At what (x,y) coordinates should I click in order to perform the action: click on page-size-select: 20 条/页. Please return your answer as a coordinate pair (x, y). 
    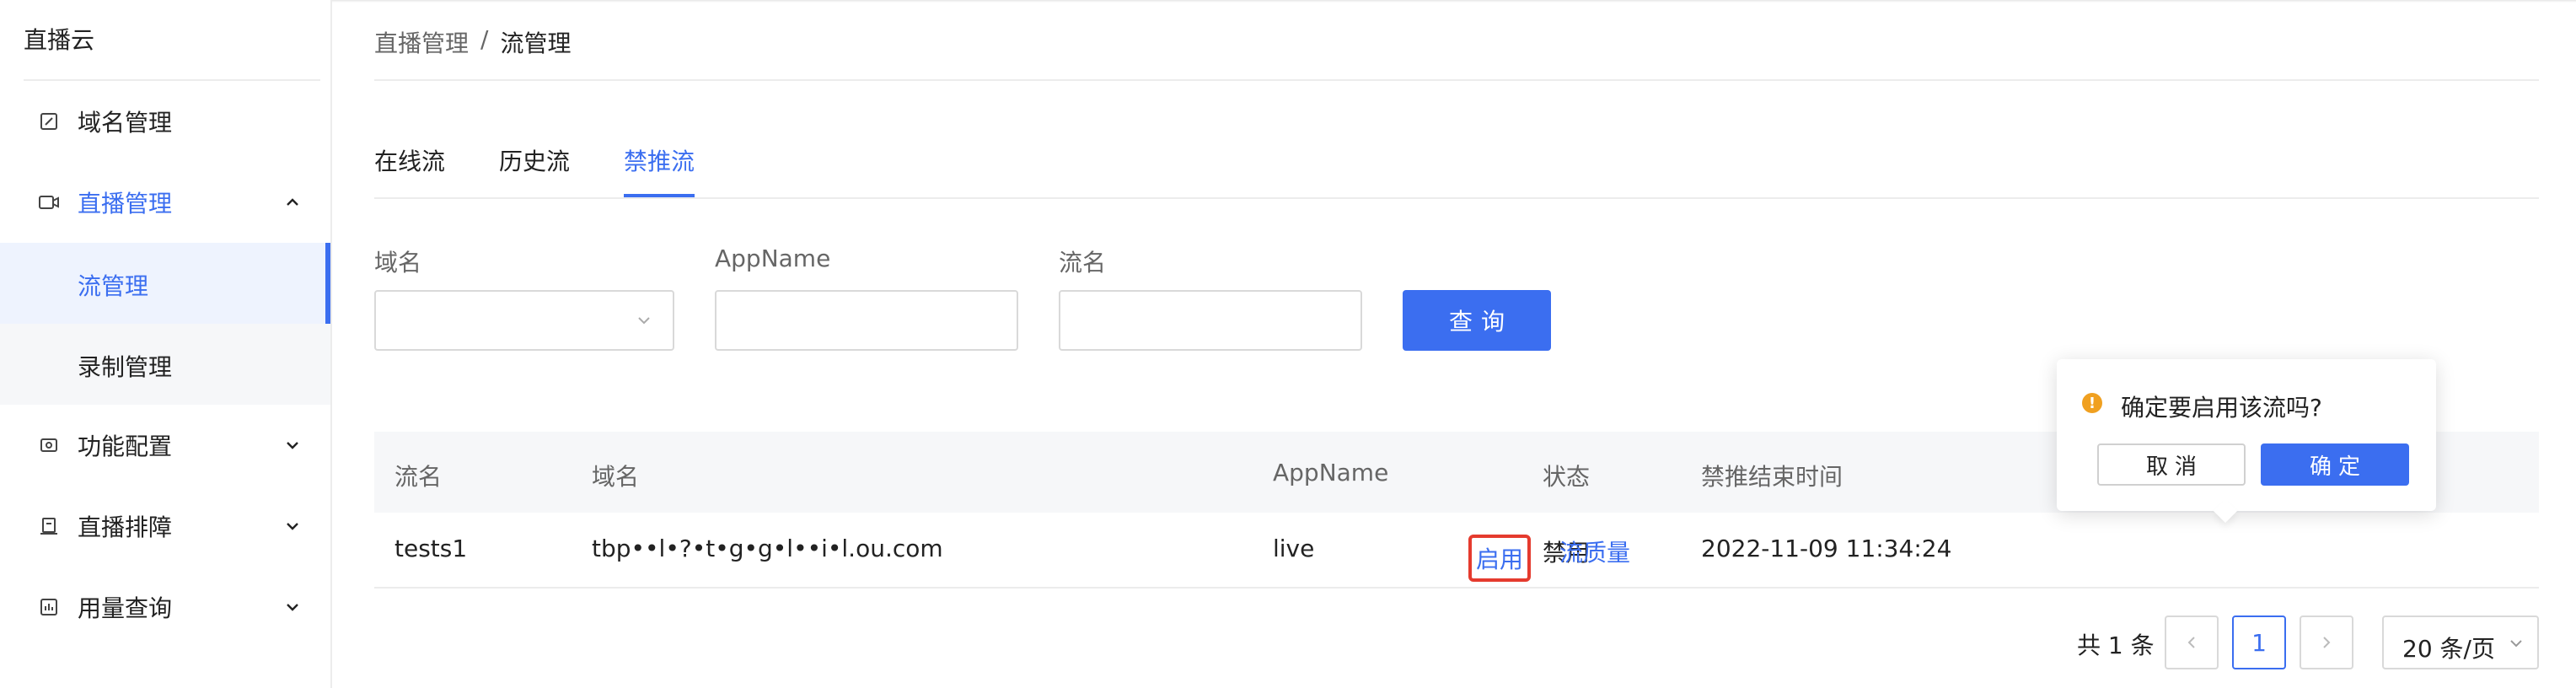
    Looking at the image, I should click on (2460, 642).